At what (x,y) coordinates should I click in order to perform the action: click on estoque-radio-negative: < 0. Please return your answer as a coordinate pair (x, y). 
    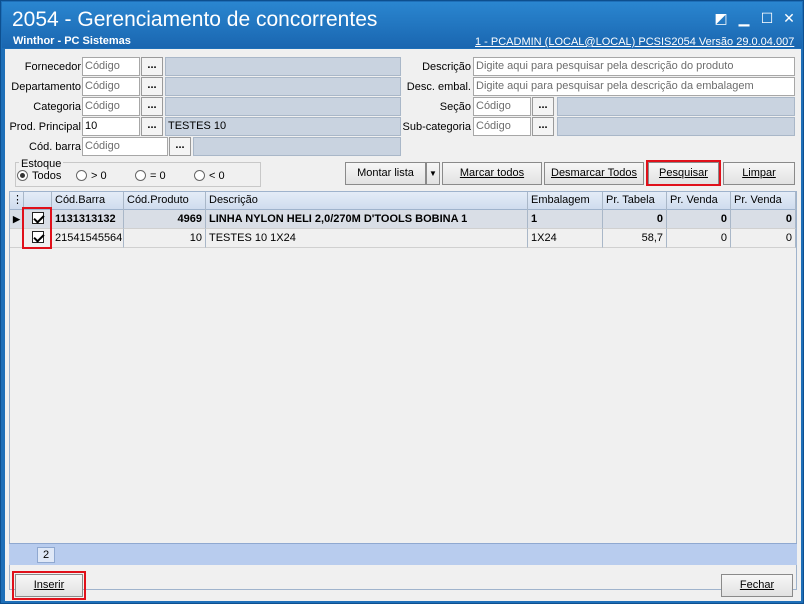
    Looking at the image, I should click on (209, 176).